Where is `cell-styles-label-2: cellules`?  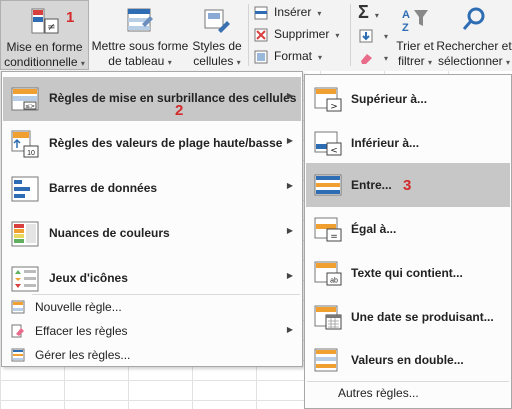
cell-styles-label-2: cellules is located at coordinates (213, 61).